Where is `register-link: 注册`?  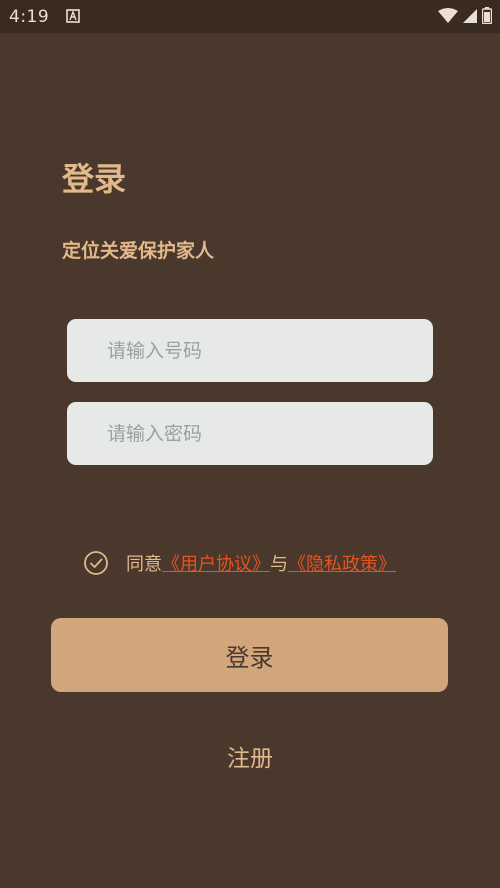
register-link: 注册 is located at coordinates (250, 756).